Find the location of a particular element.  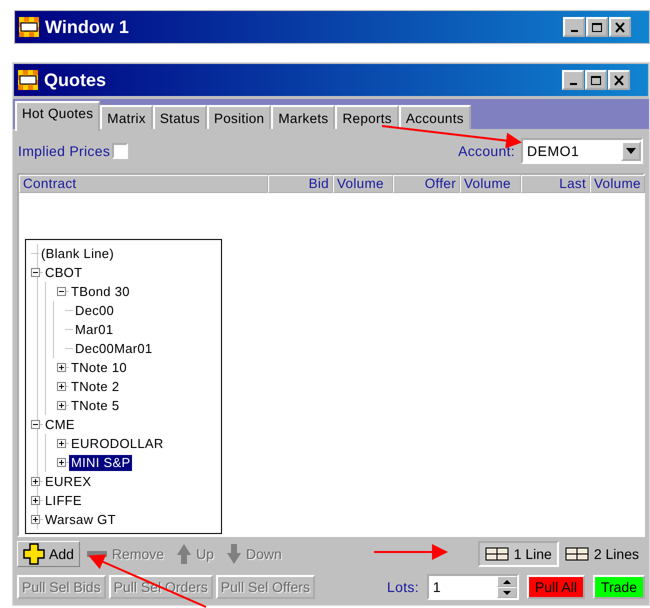

up-arrow-icon is located at coordinates (184, 554).